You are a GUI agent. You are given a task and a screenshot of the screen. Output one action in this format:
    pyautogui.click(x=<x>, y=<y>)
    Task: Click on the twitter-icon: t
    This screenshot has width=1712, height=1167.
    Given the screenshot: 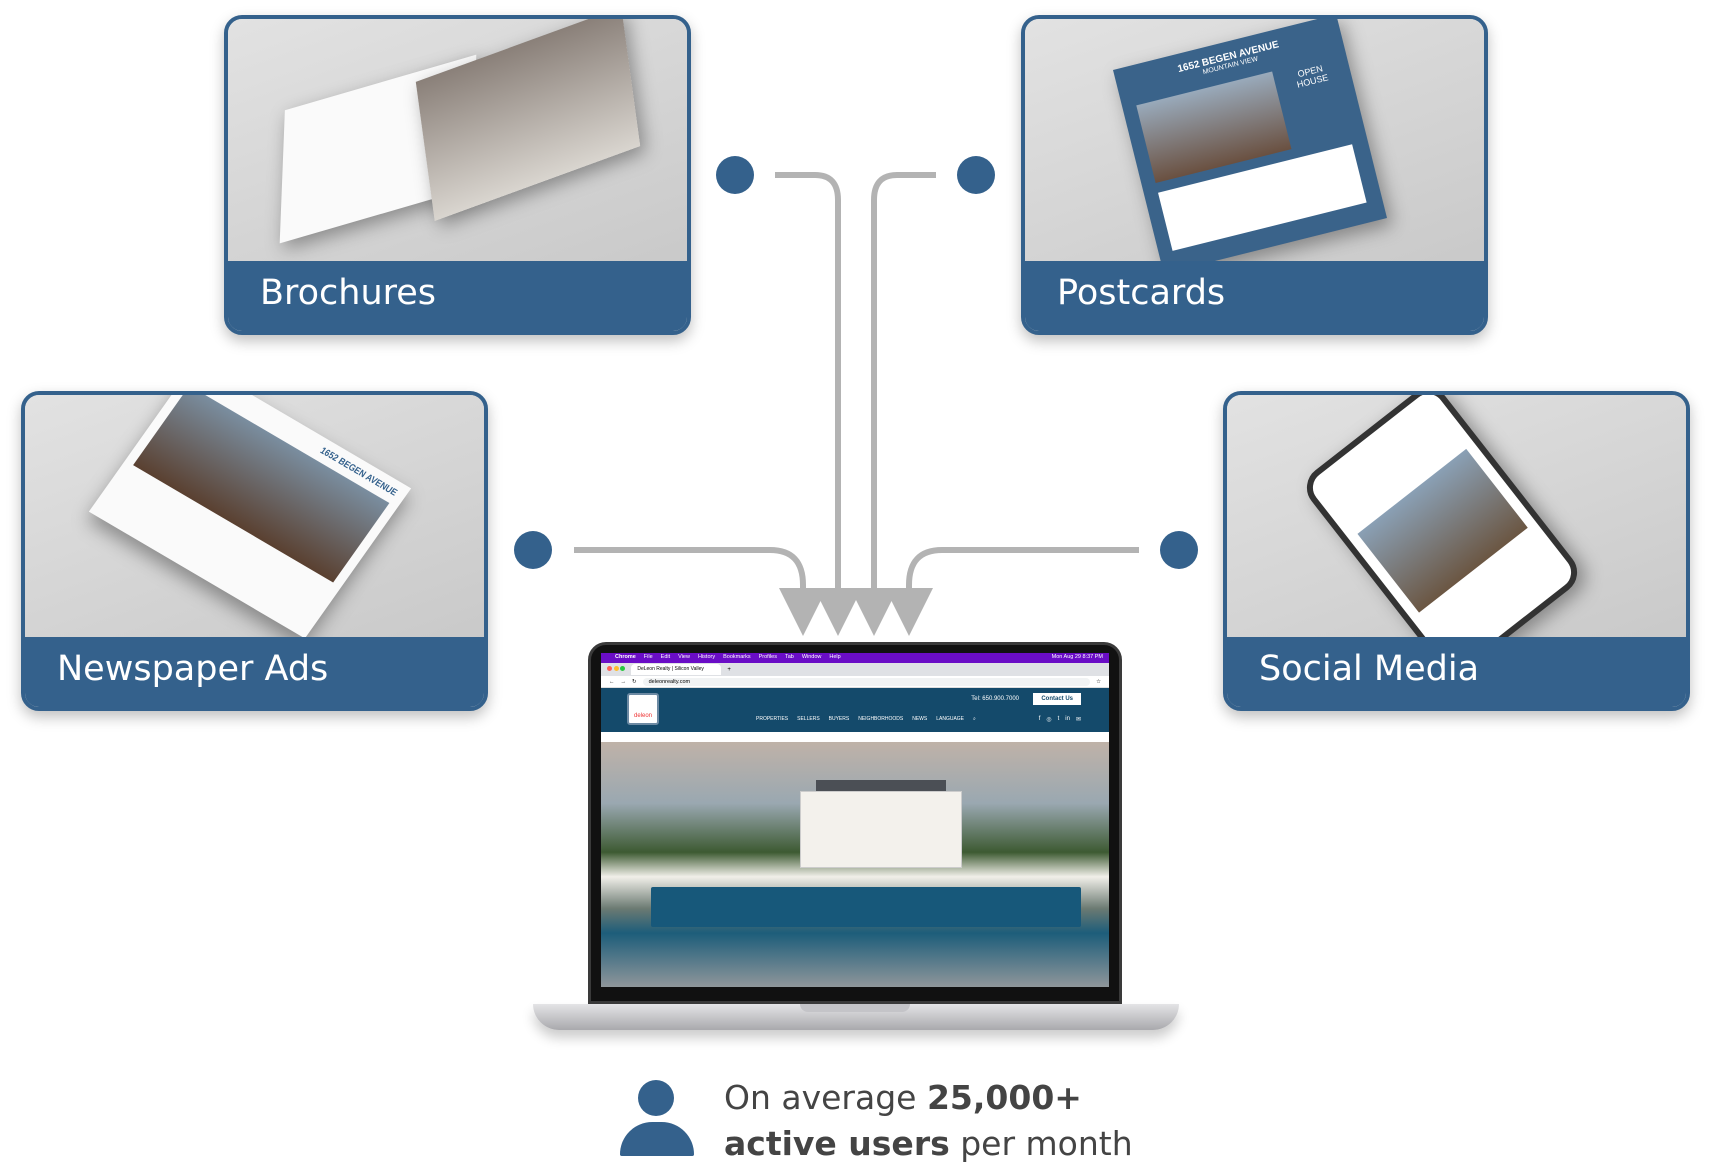 What is the action you would take?
    pyautogui.click(x=1059, y=719)
    